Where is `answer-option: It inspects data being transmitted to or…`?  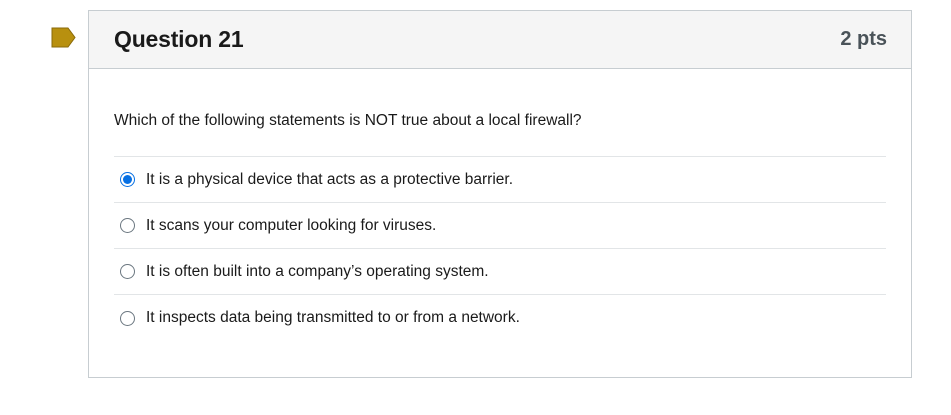
answer-option: It inspects data being transmitted to or… is located at coordinates (500, 318).